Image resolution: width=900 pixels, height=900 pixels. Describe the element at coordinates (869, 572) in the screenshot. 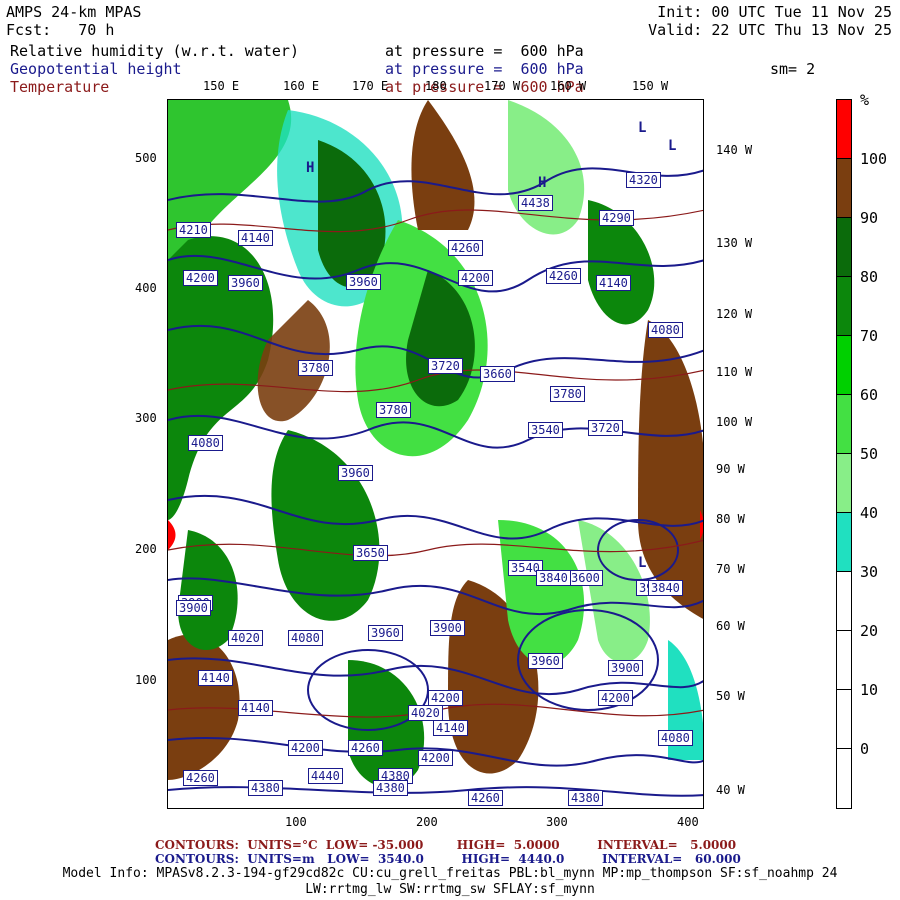

I see `colorbar-label: 30` at that location.